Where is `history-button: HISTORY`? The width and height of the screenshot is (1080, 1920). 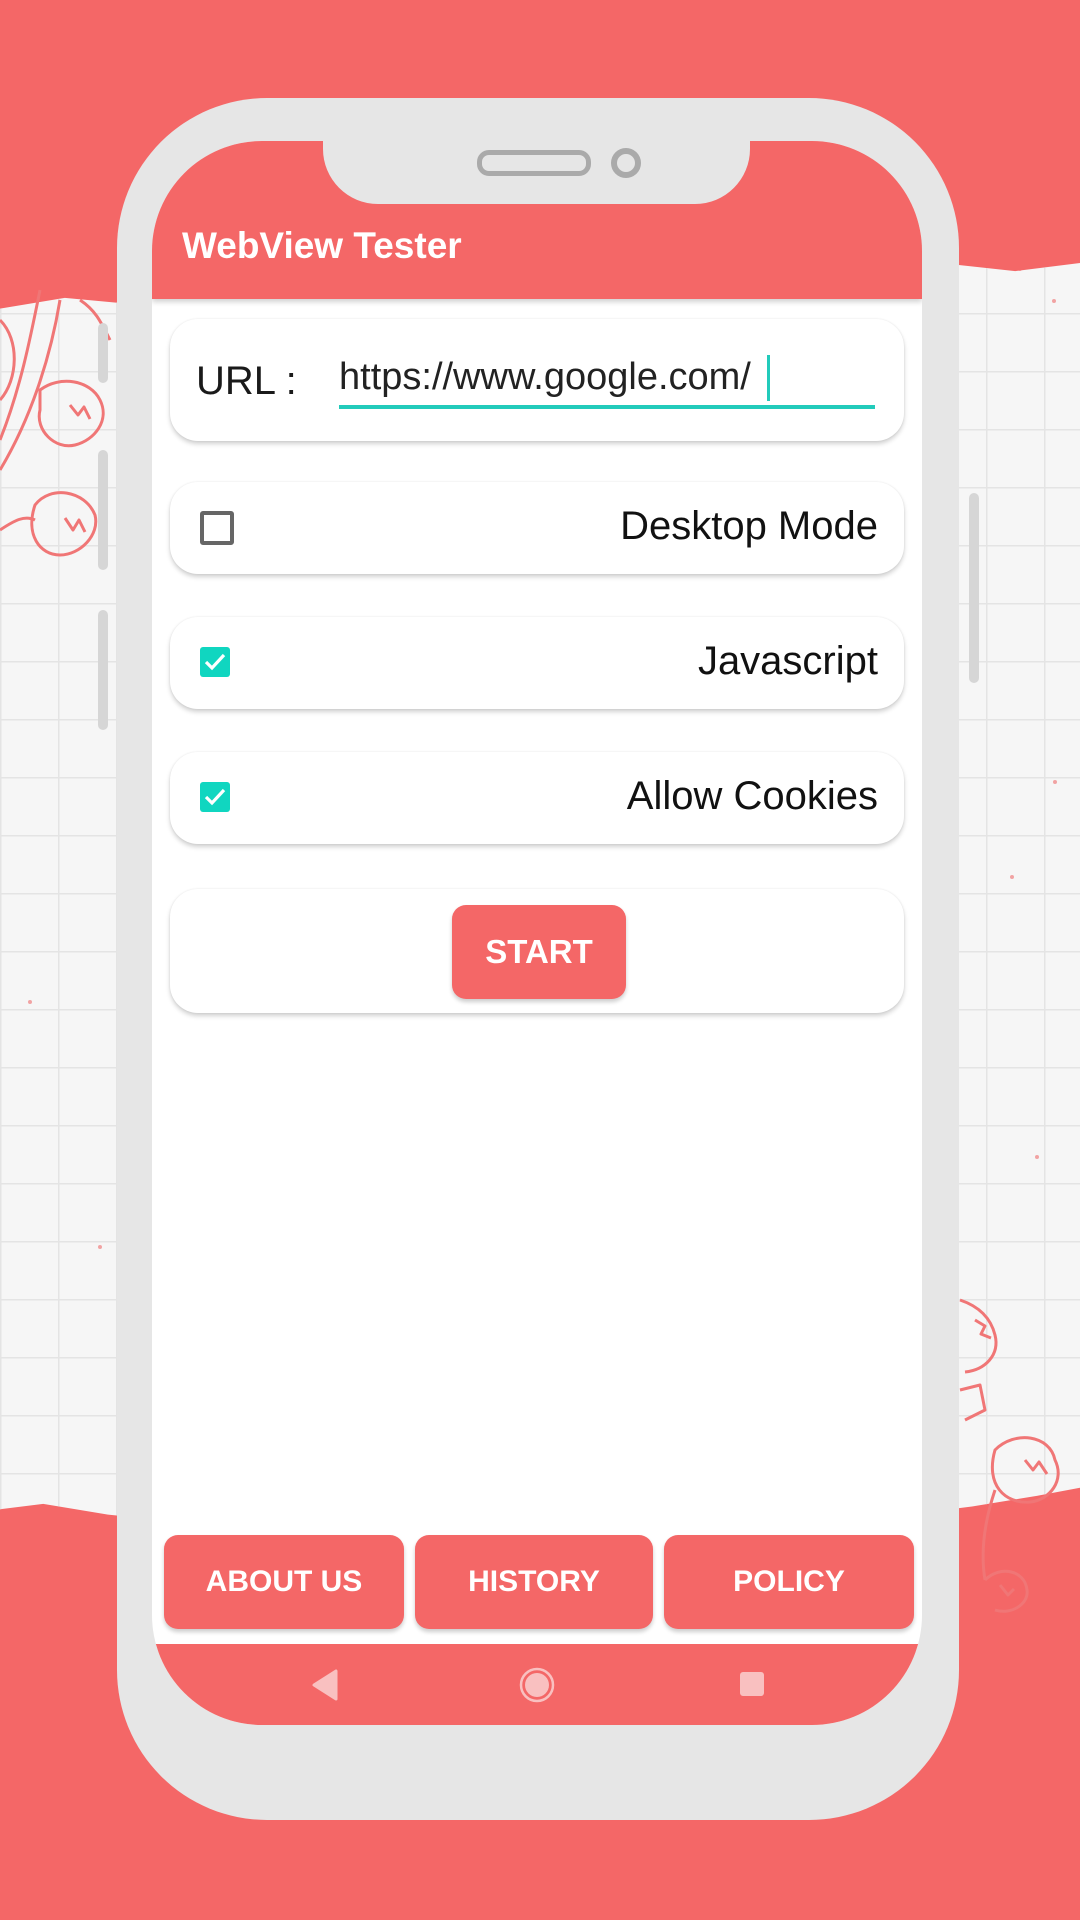
history-button: HISTORY is located at coordinates (534, 1582).